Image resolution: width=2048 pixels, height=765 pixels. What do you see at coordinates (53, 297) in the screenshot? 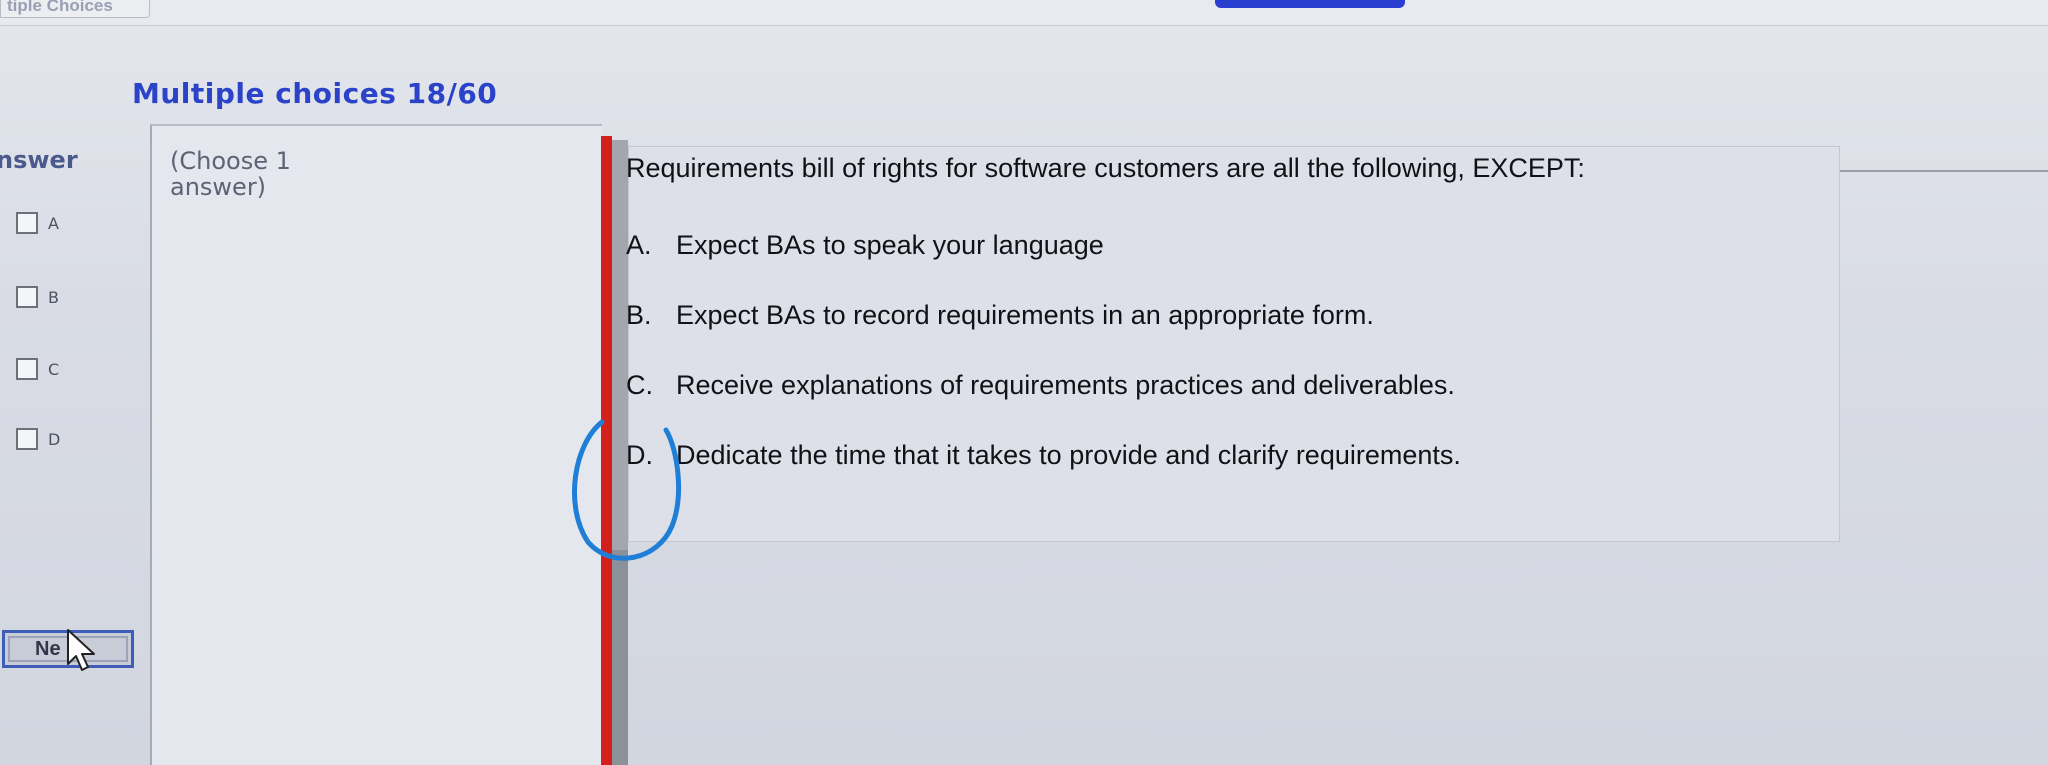
I see `checkbox-label-b: B` at bounding box center [53, 297].